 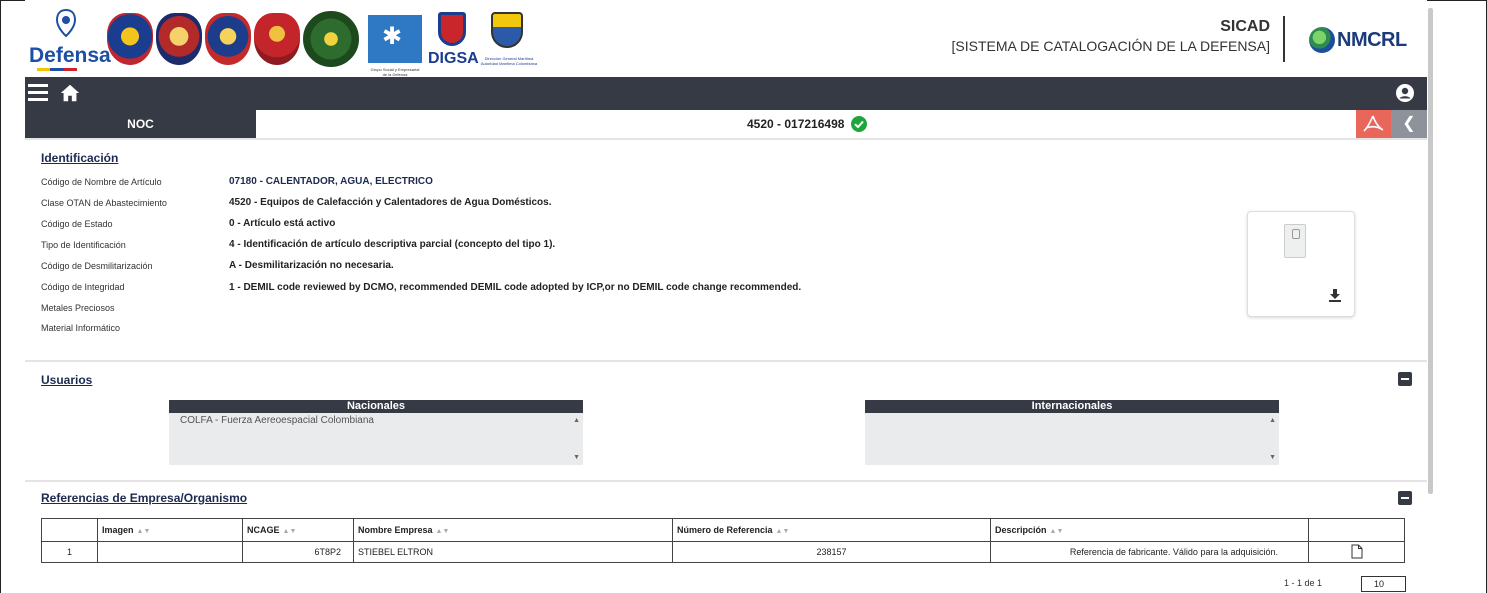 I want to click on col-imagen-label: Imagen, so click(x=118, y=530).